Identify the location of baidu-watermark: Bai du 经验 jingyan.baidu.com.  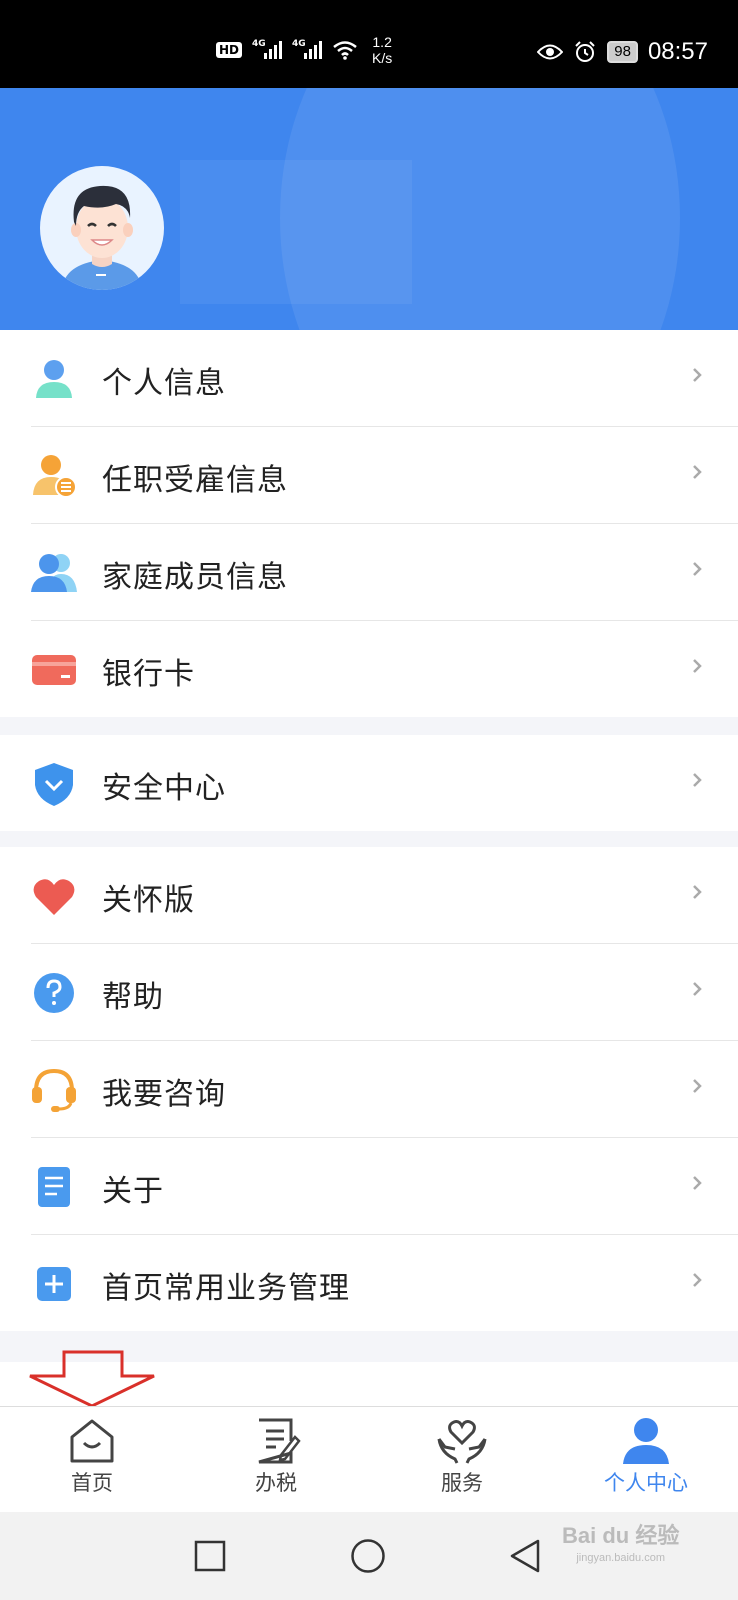
(620, 1541).